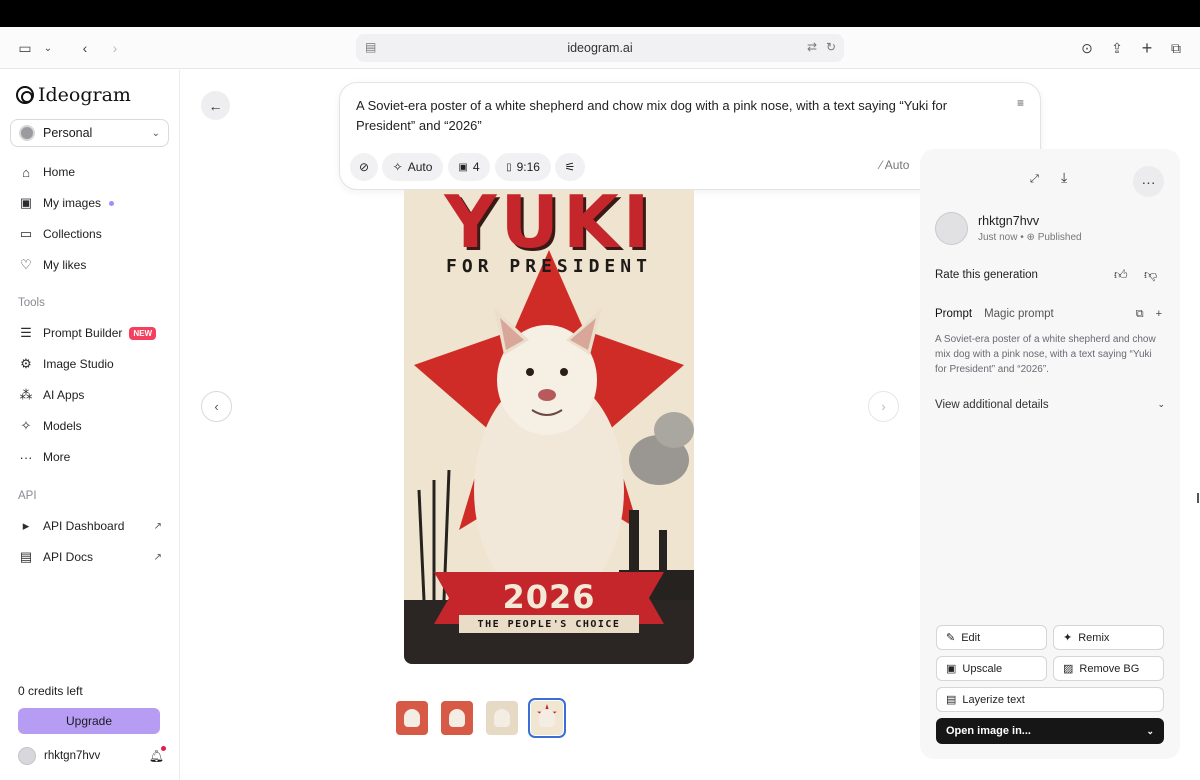 This screenshot has height=780, width=1200. I want to click on remix-button: ✦ Remix, so click(1108, 637).